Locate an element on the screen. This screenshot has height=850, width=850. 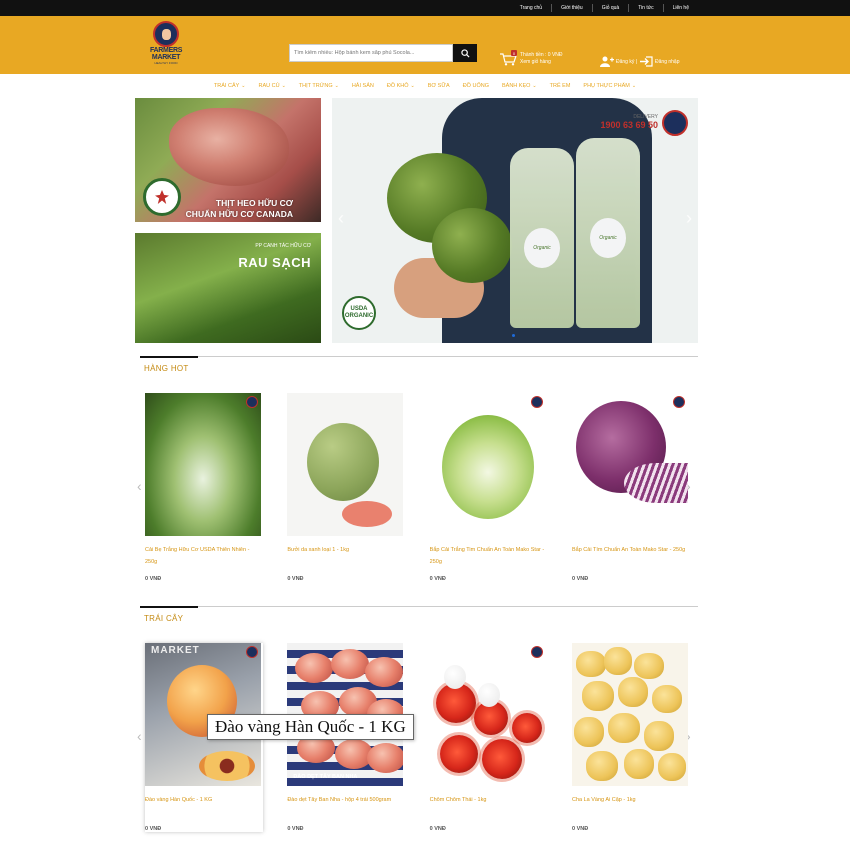
mini-cart: 0 Thành tiền : 0 VNĐ Xem giỏ hàng is located at coordinates (531, 58).